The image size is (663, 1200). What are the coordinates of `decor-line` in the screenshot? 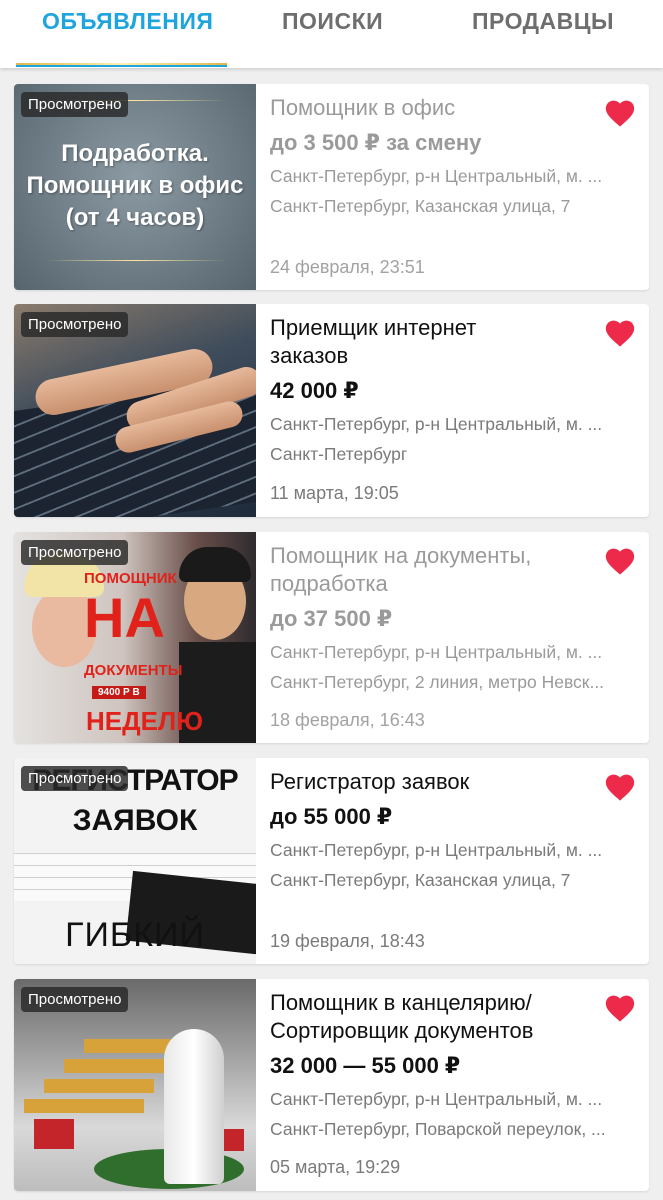 It's located at (135, 260).